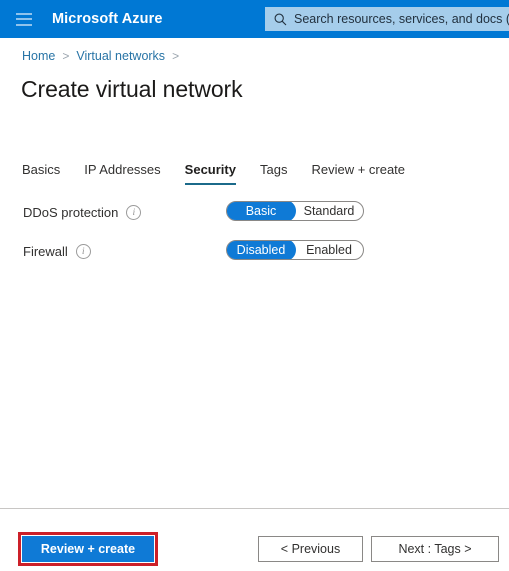 The width and height of the screenshot is (509, 571). What do you see at coordinates (210, 173) in the screenshot?
I see `tab-security: Security` at bounding box center [210, 173].